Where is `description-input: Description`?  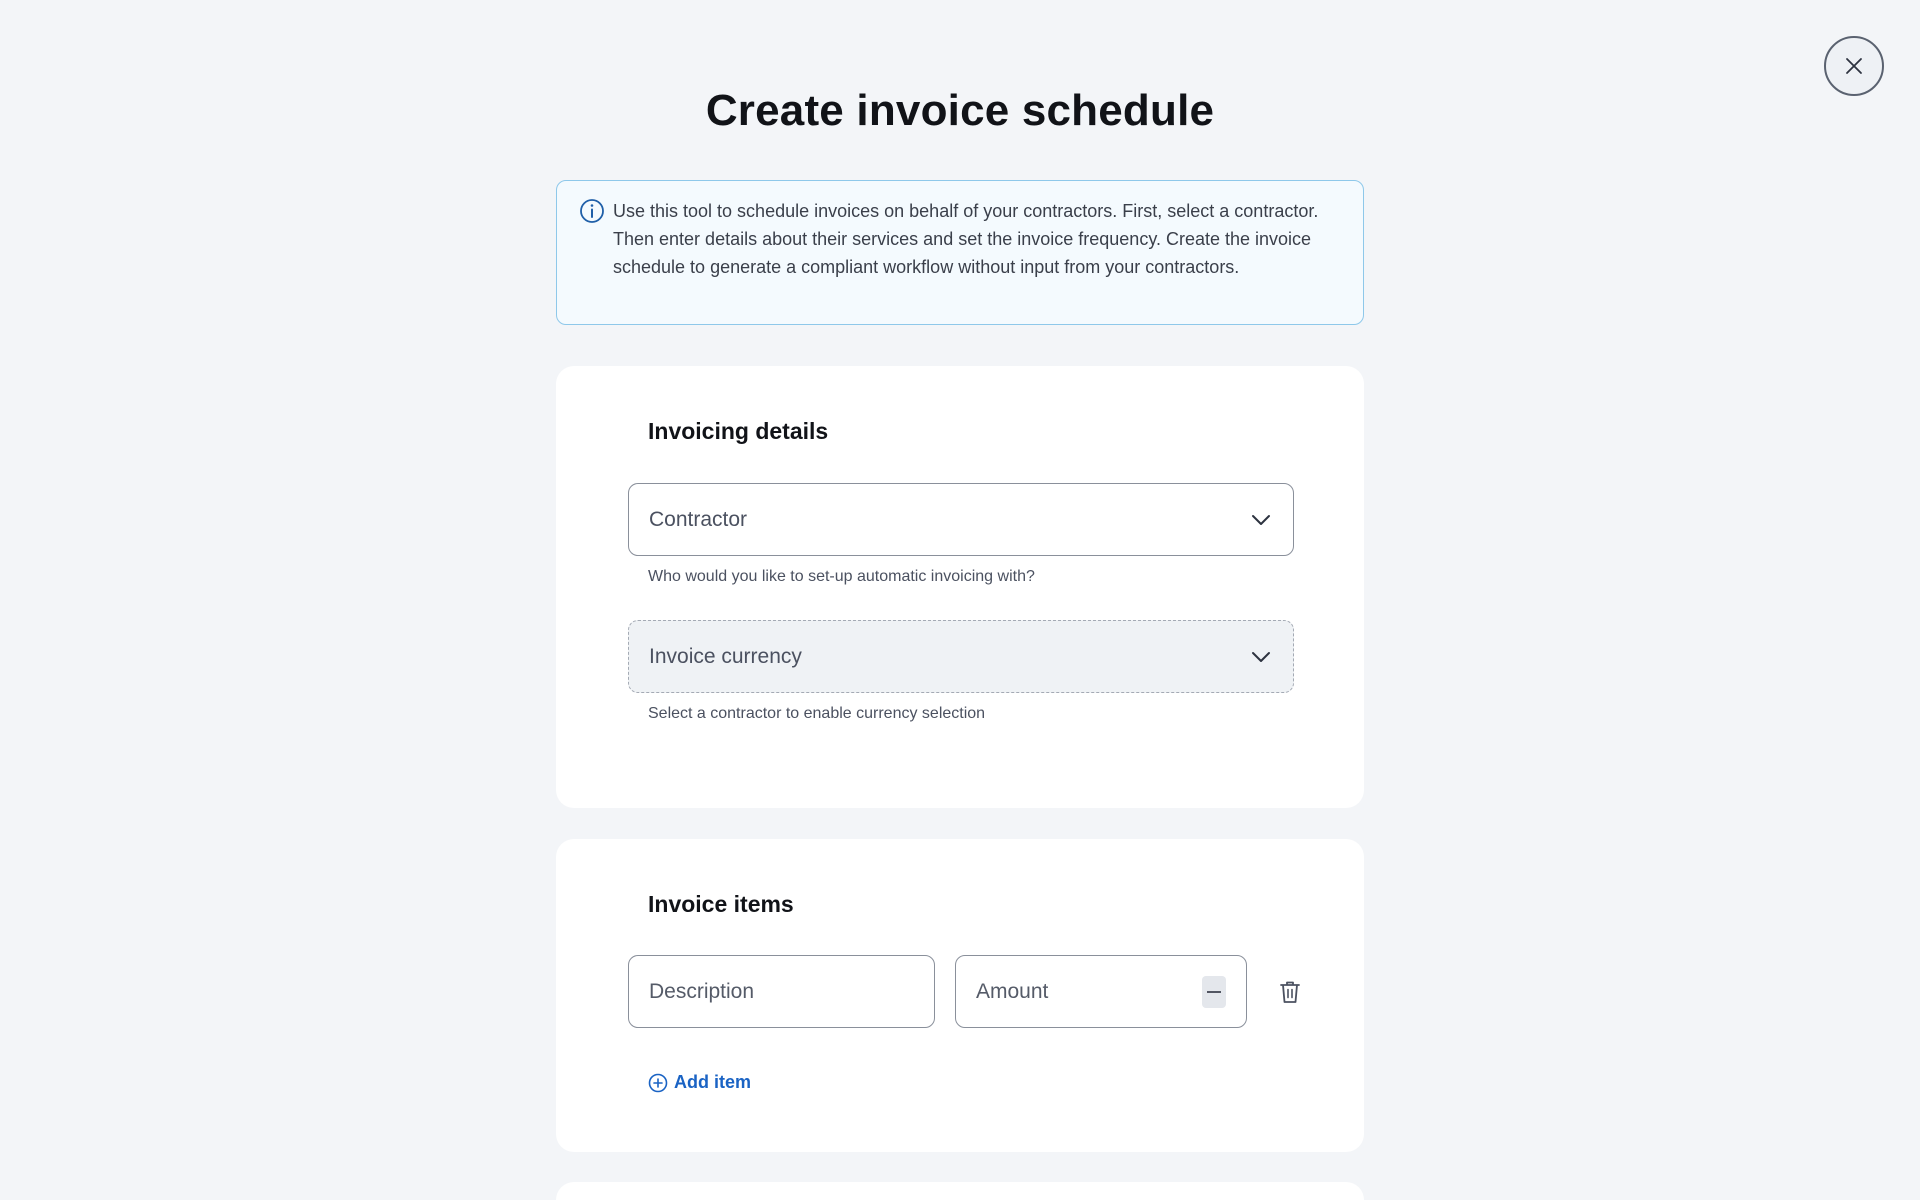
description-input: Description is located at coordinates (781, 991).